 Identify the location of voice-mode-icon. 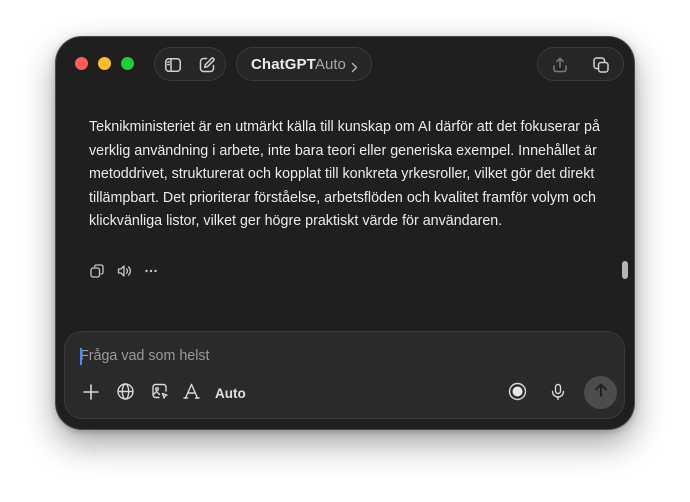
(517, 394).